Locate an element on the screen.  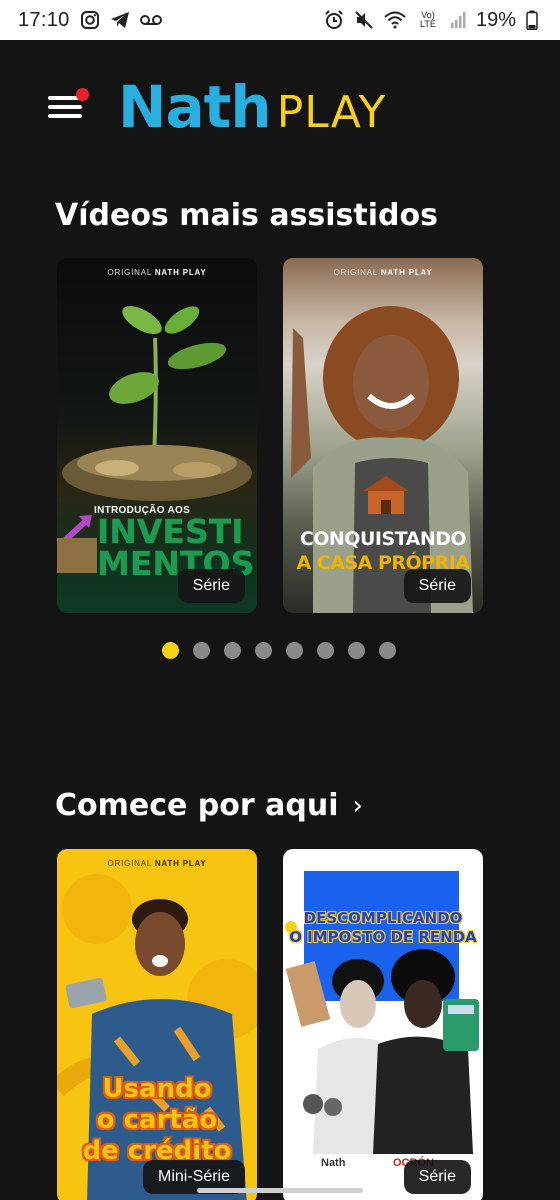
status-bar-right: Vo) LTE 19% is located at coordinates (431, 20).